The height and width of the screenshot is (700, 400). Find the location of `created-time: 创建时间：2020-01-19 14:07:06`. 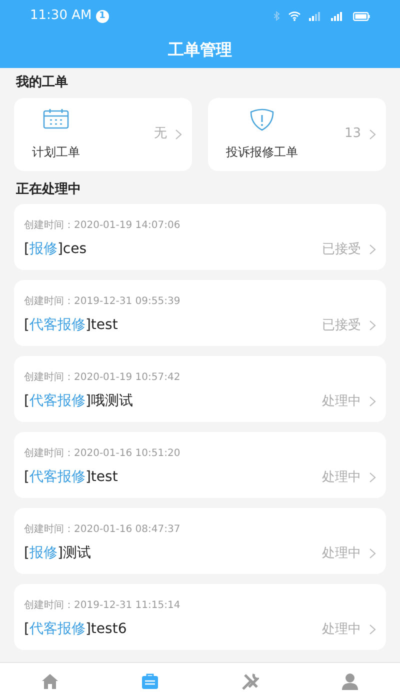

created-time: 创建时间：2020-01-19 14:07:06 is located at coordinates (102, 225).